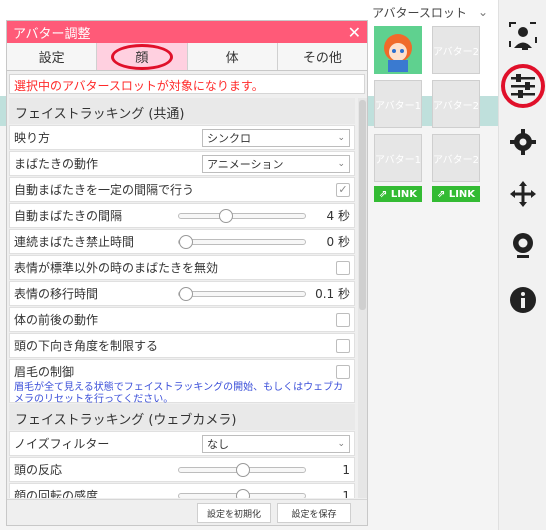 The width and height of the screenshot is (546, 530). Describe the element at coordinates (182, 163) in the screenshot. I see `blink-action-row: まばたきの動作 アニメーション ⌄` at that location.